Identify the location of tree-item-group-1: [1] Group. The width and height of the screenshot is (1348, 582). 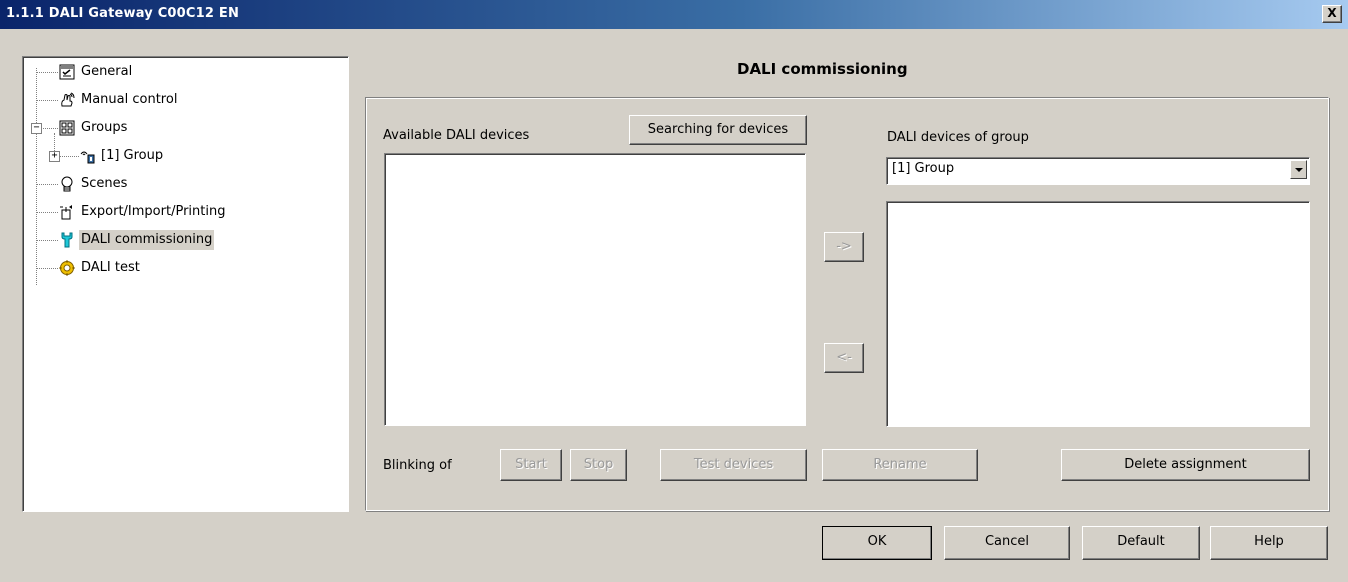
(122, 156).